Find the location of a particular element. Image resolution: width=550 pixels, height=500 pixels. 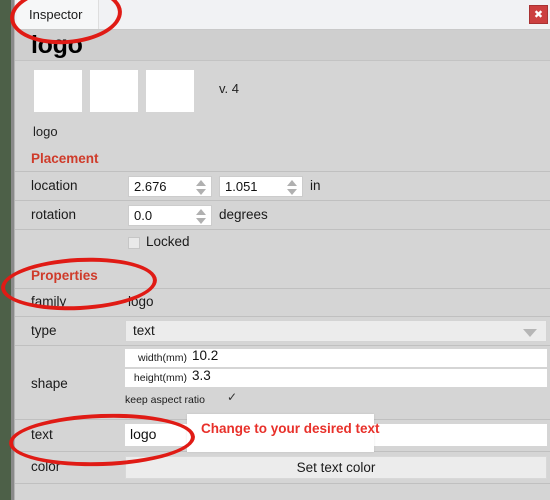

close-button: ✖ is located at coordinates (538, 14).